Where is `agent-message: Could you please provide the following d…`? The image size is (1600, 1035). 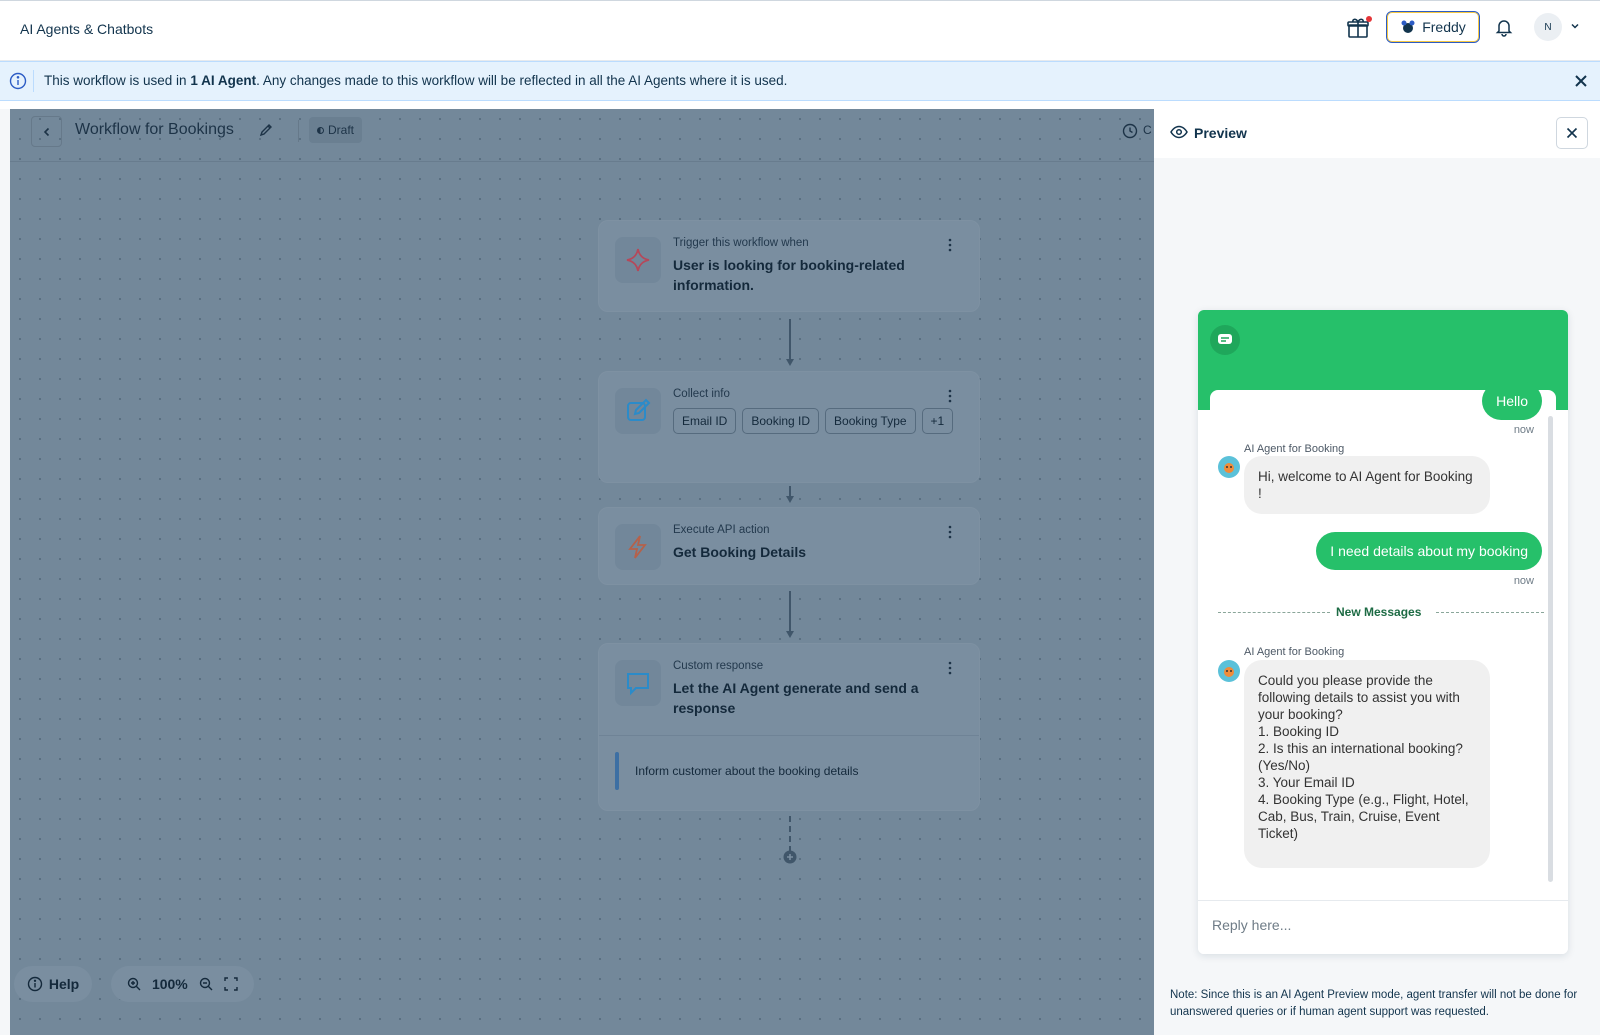 agent-message: Could you please provide the following d… is located at coordinates (1367, 764).